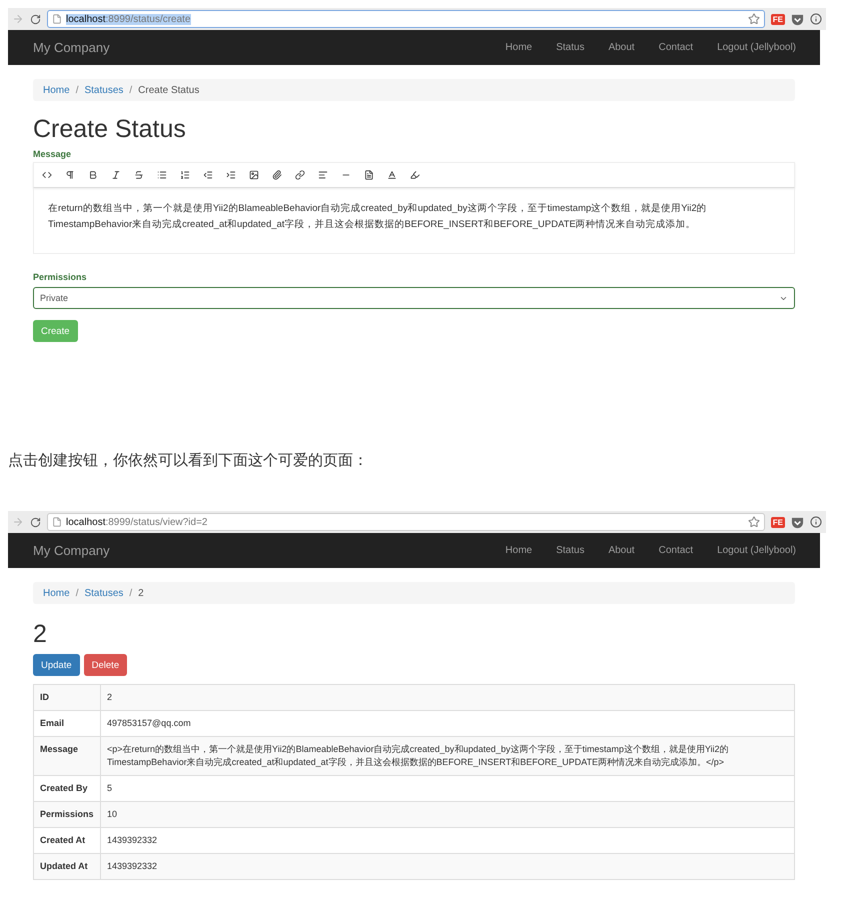 The height and width of the screenshot is (898, 867). What do you see at coordinates (106, 665) in the screenshot?
I see `delete-button: Delete` at bounding box center [106, 665].